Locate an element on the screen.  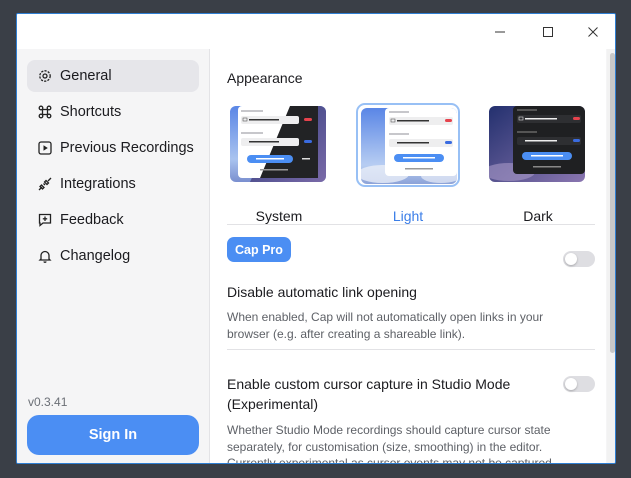
theme-preview-dark is located at coordinates (537, 144).